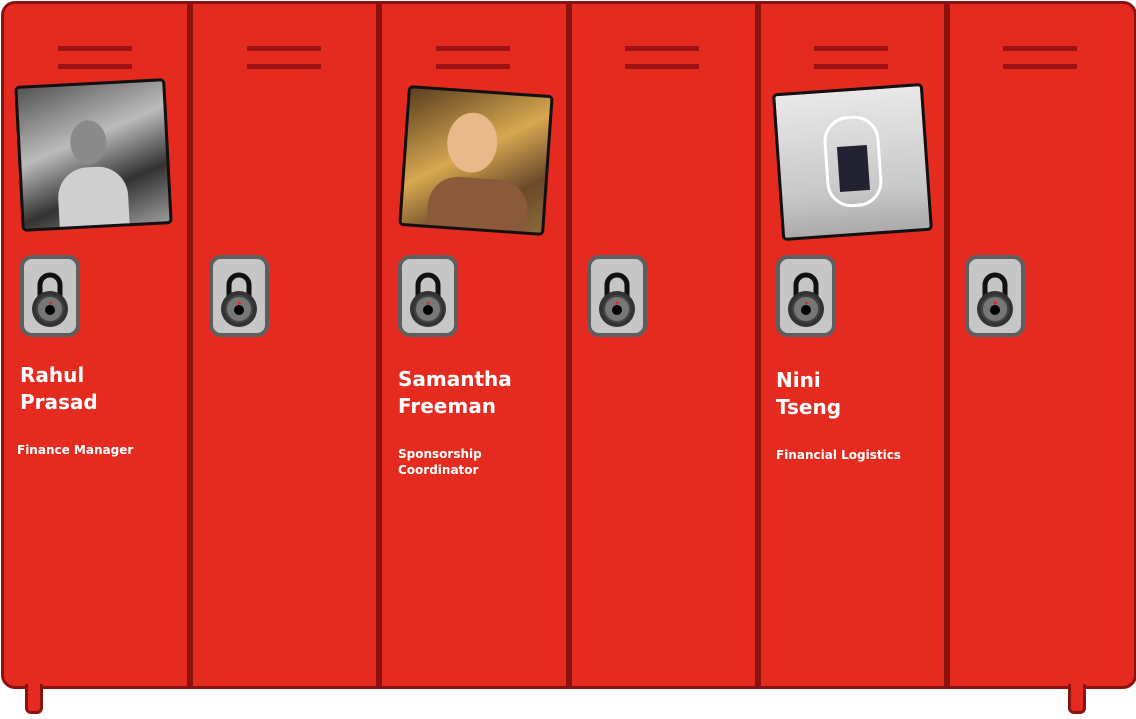 This screenshot has width=1136, height=719. I want to click on member-name: Nini Tseng, so click(809, 393).